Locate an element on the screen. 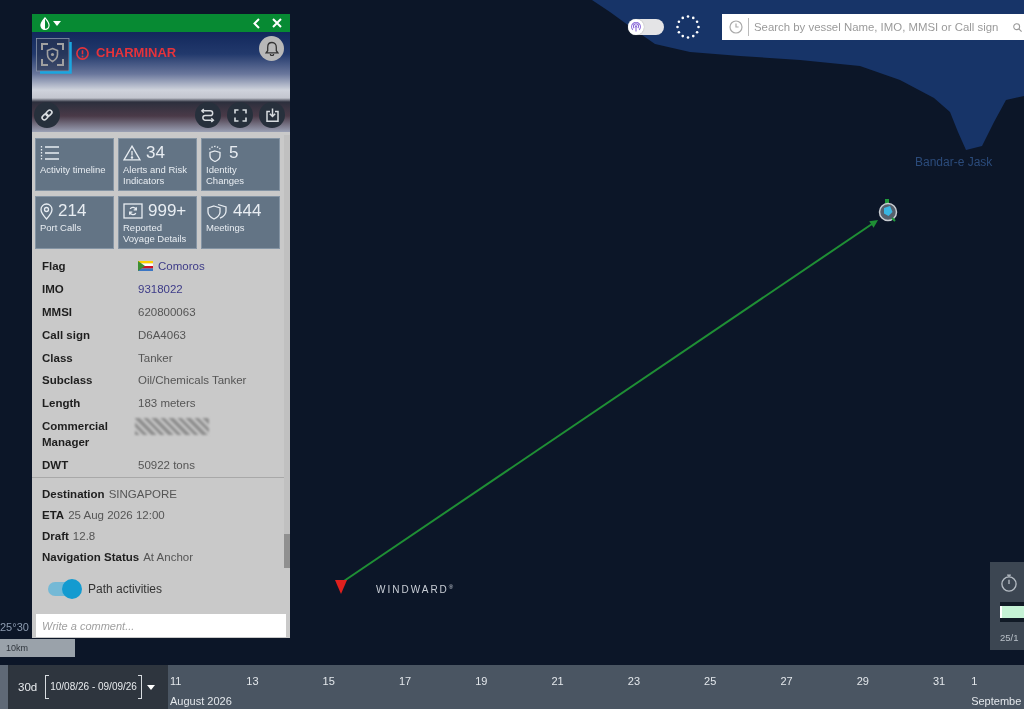  detail-label: MMSI is located at coordinates (58, 312).